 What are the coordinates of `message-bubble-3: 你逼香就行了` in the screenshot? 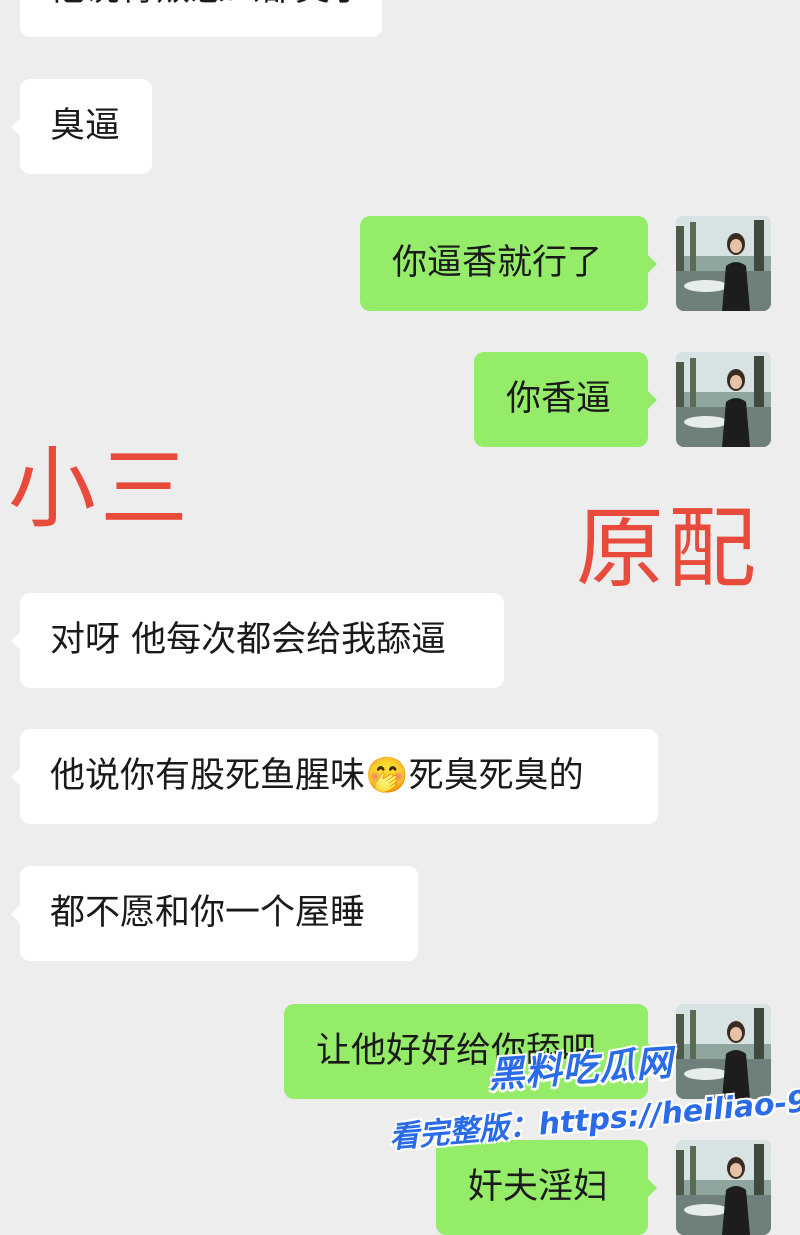 It's located at (508, 263).